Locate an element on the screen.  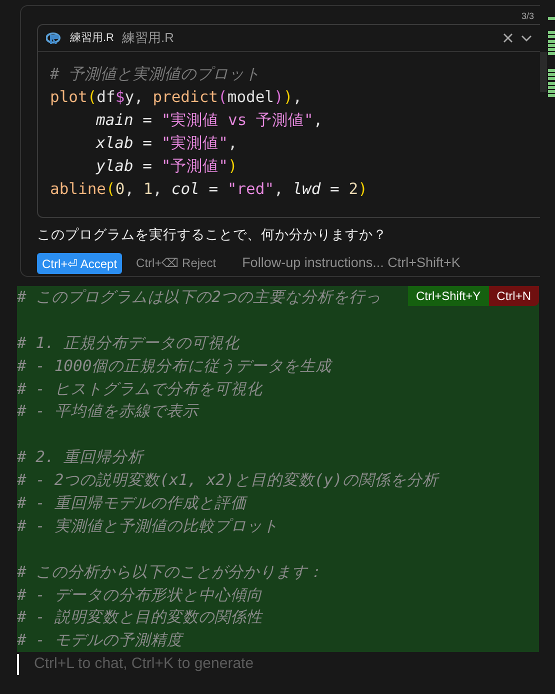
comment-line: # - 説明変数と目的変数の関係性 is located at coordinates (139, 617).